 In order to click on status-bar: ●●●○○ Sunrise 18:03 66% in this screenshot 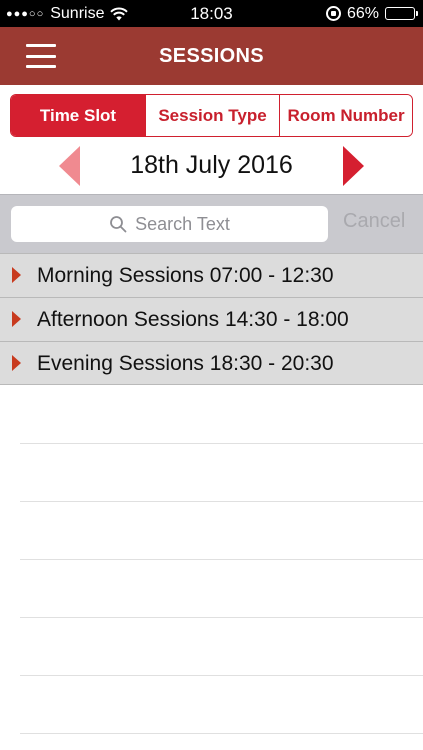, I will do `click(211, 13)`.